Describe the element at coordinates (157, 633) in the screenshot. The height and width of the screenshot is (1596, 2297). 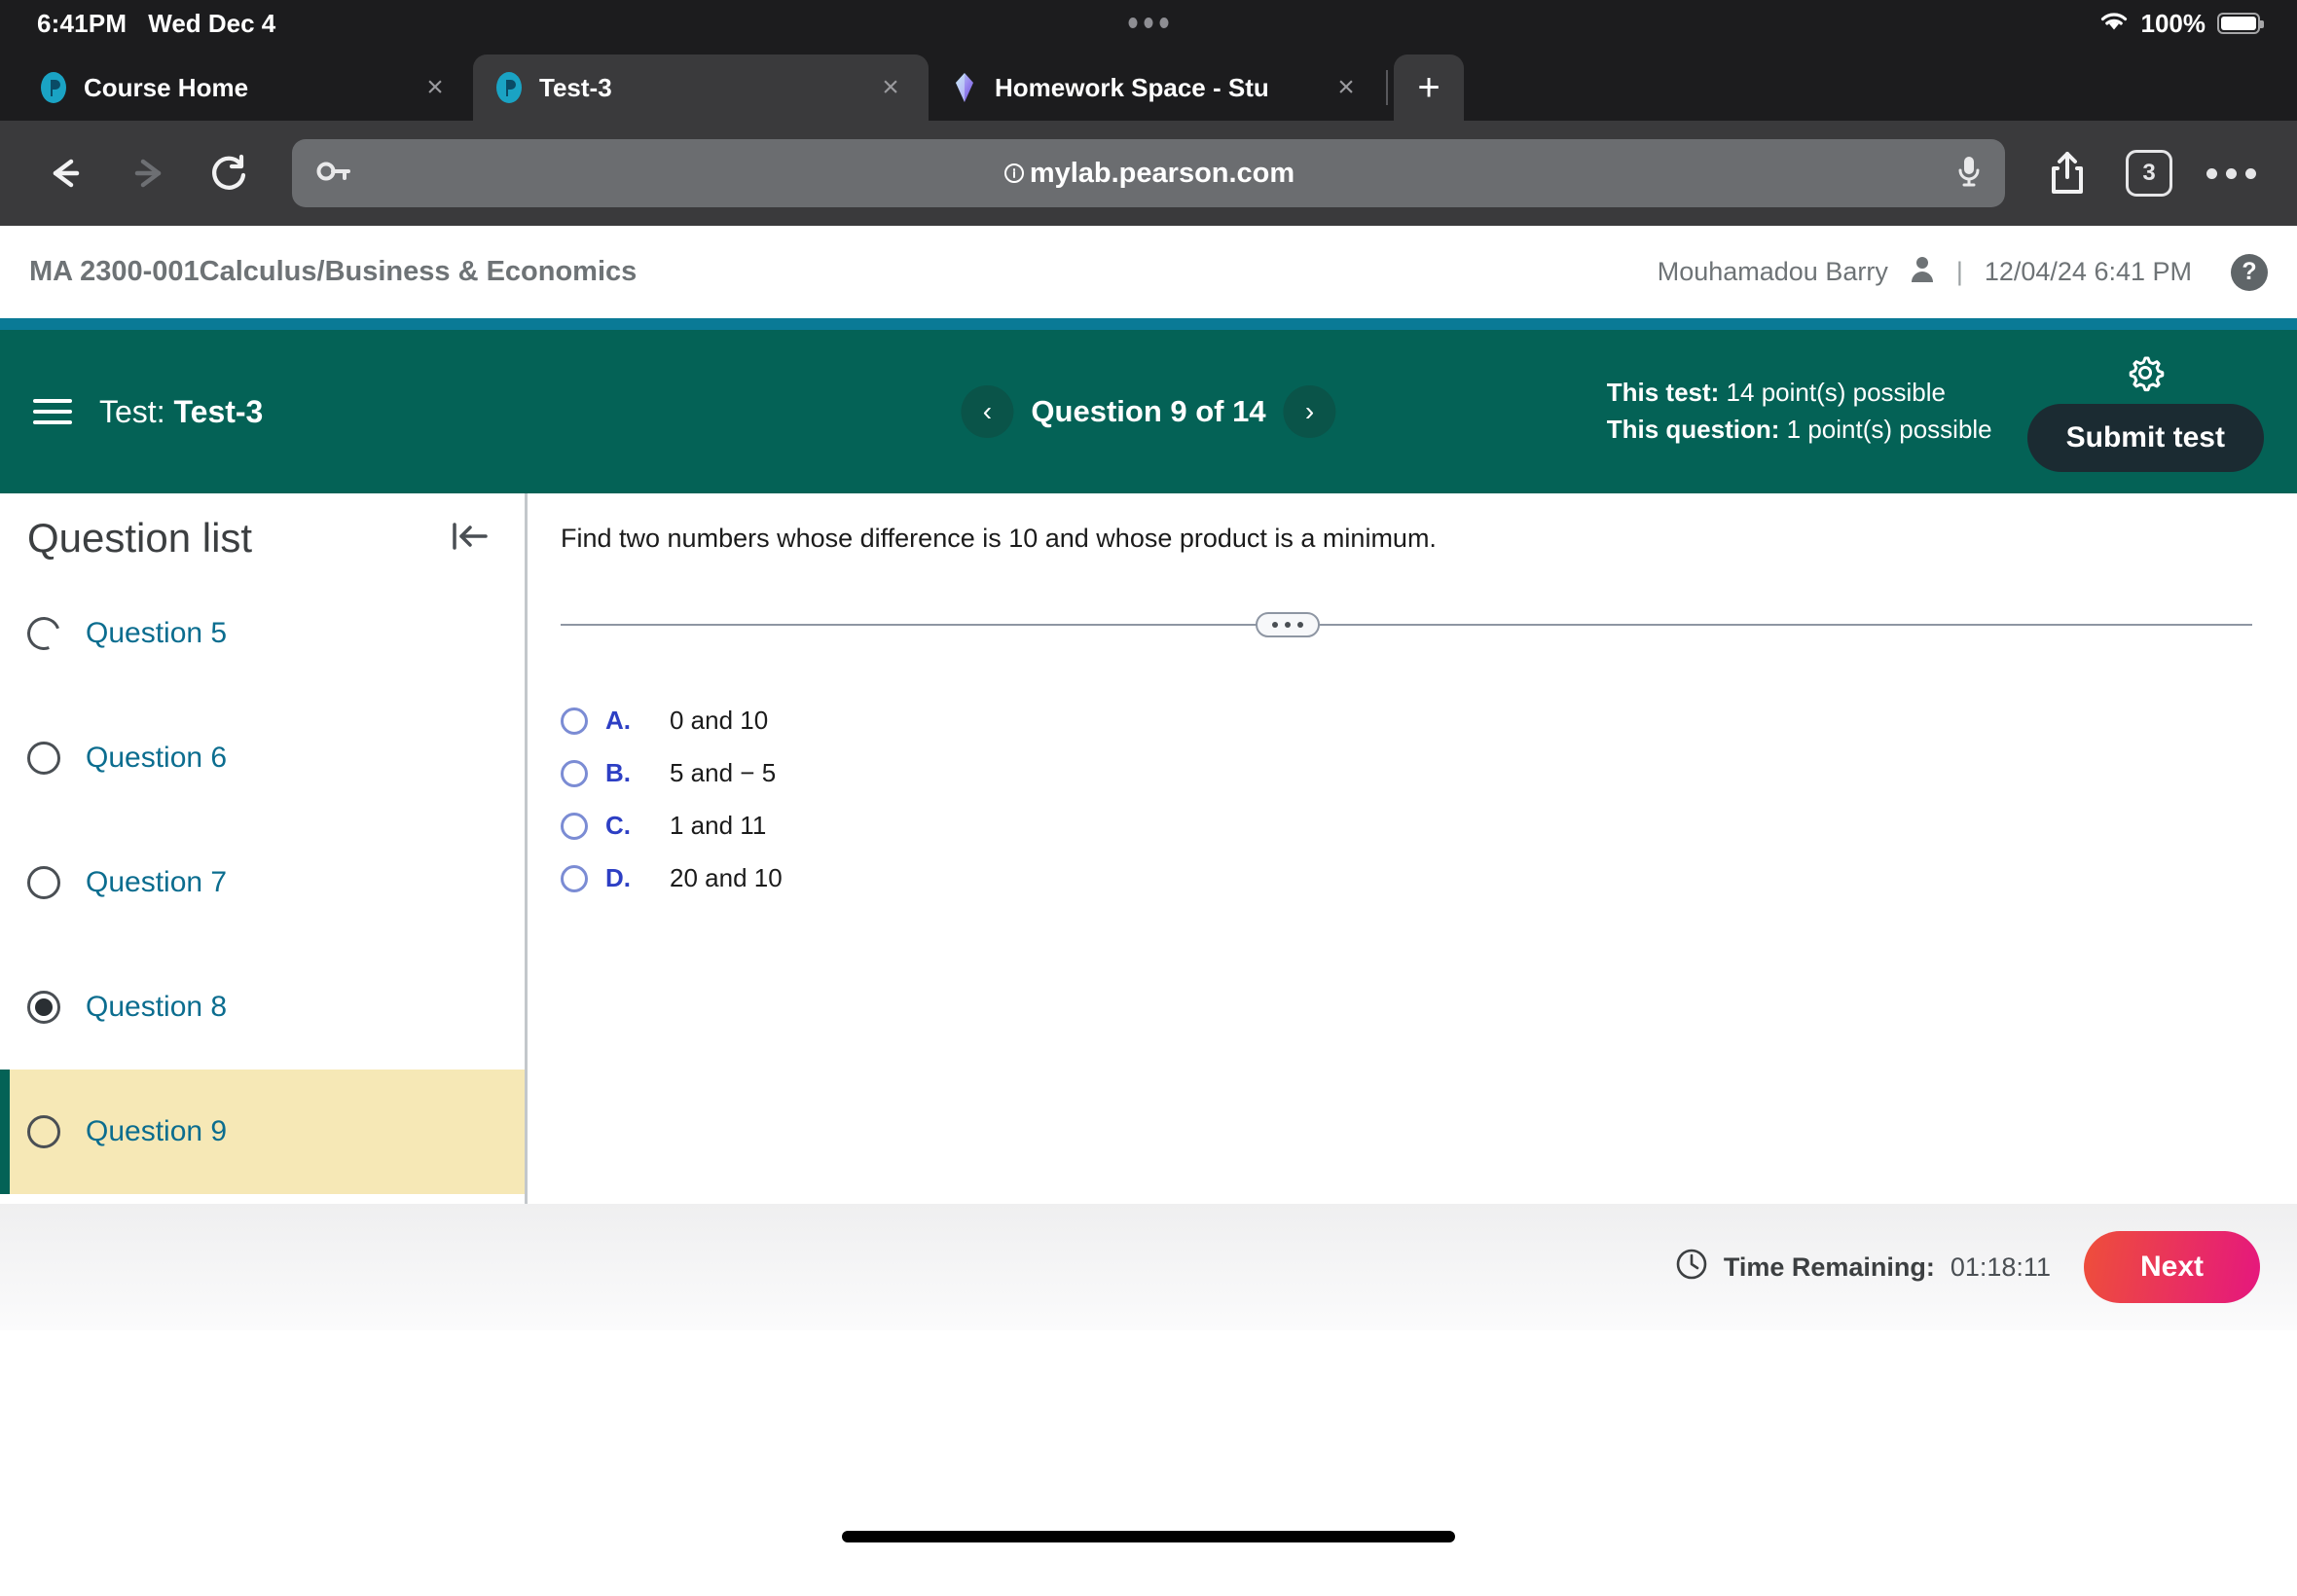
I see `sidebar-item-label: Question 5` at that location.